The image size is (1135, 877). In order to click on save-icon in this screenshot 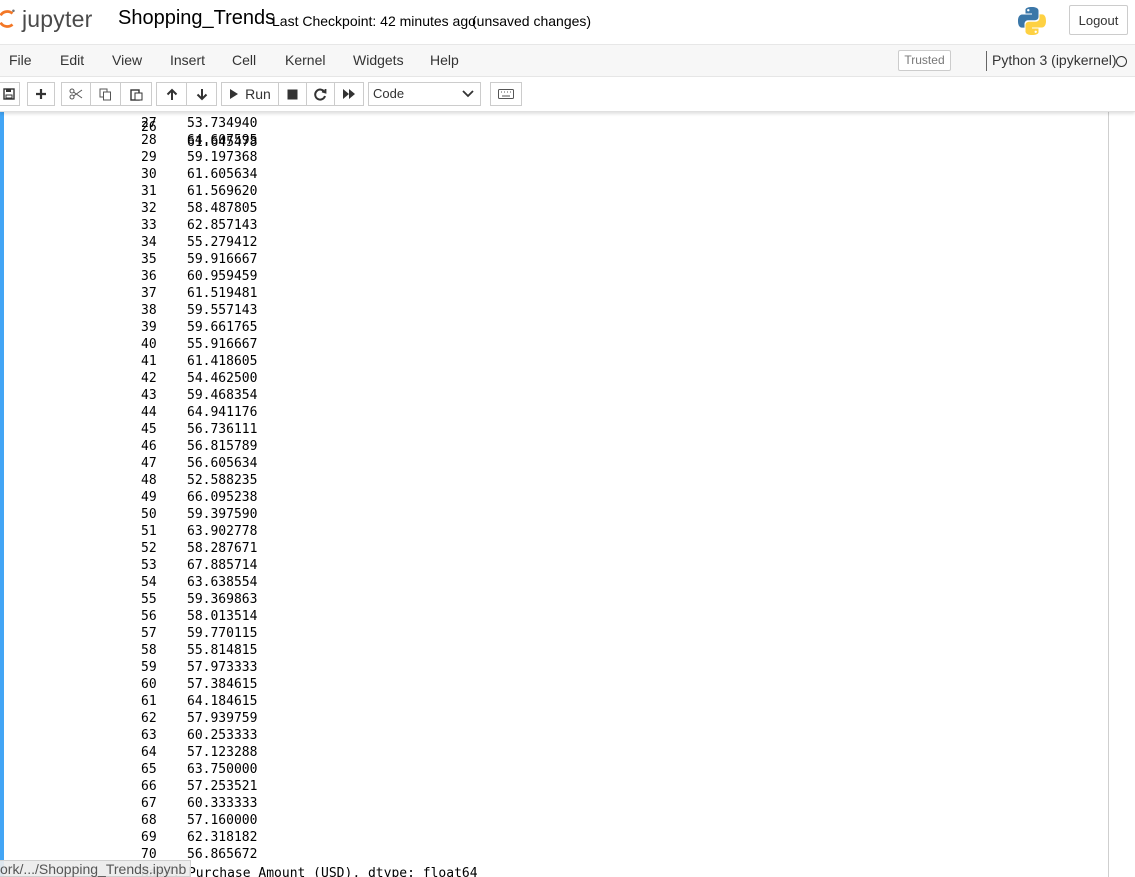, I will do `click(9, 94)`.